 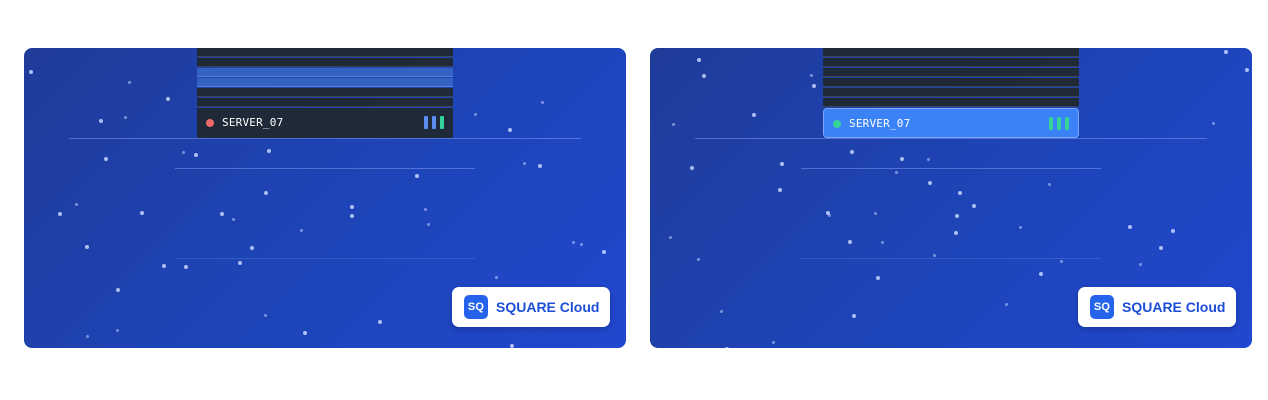 What do you see at coordinates (548, 307) in the screenshot?
I see `brand-name: SQUARE Cloud` at bounding box center [548, 307].